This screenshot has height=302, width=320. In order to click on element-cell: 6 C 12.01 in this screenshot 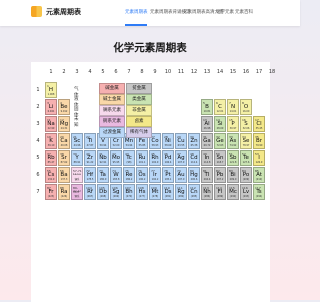, I will do `click(220, 107)`.